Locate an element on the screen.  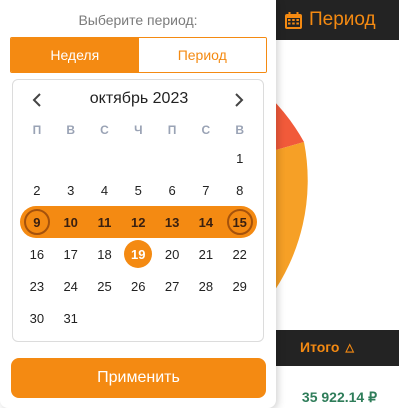
calendar-day: 4 is located at coordinates (105, 190).